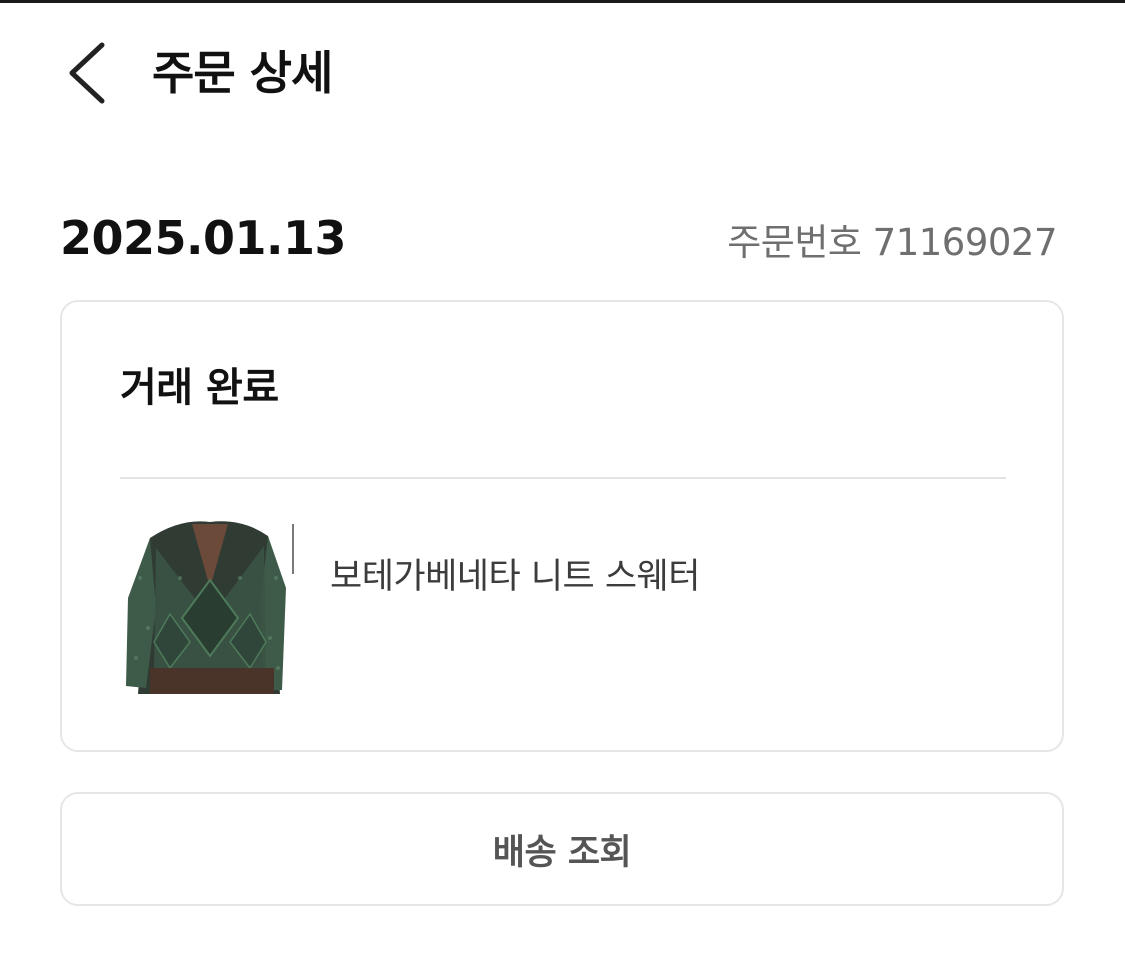 The height and width of the screenshot is (977, 1125). I want to click on back-button, so click(92, 73).